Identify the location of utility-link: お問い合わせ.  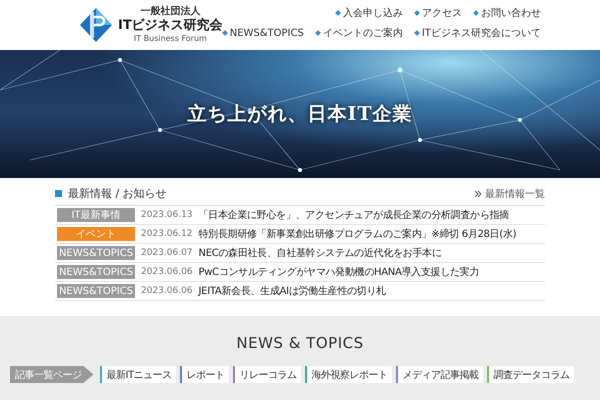
(507, 13).